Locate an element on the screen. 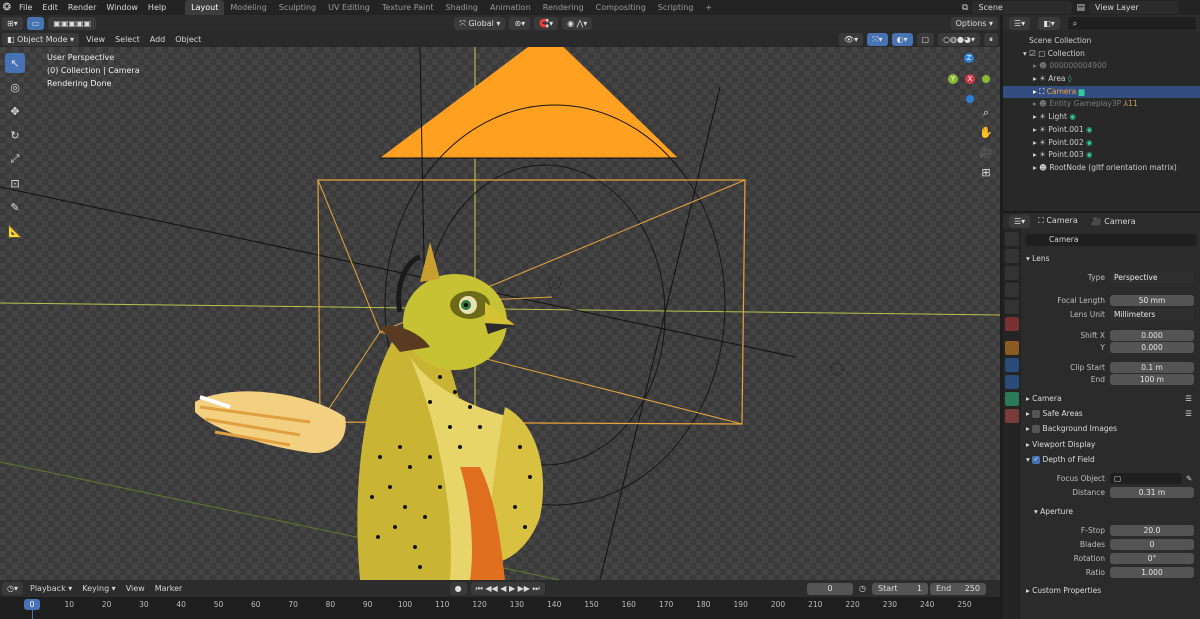 The image size is (1200, 619). tab-sculpting: Sculpting is located at coordinates (297, 7).